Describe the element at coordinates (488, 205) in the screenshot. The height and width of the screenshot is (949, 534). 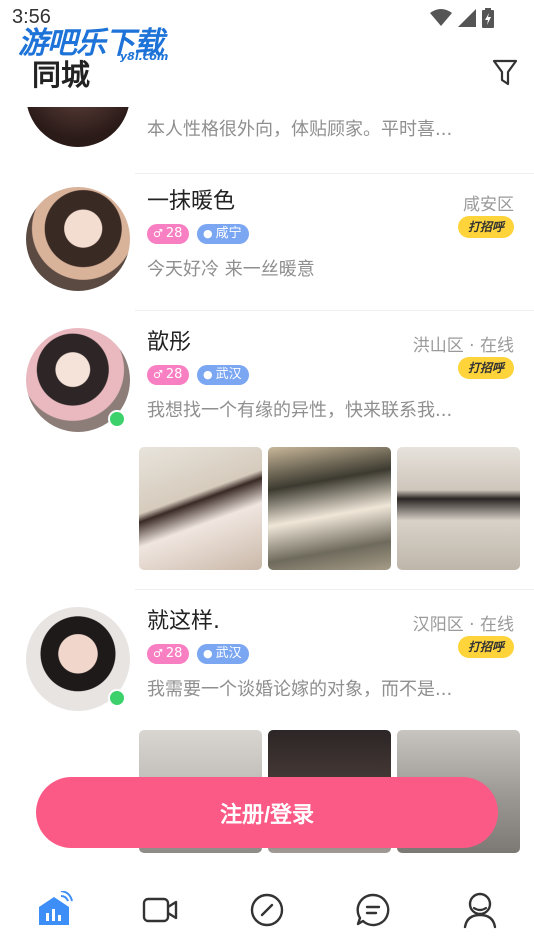
I see `user-location: 咸安区` at that location.